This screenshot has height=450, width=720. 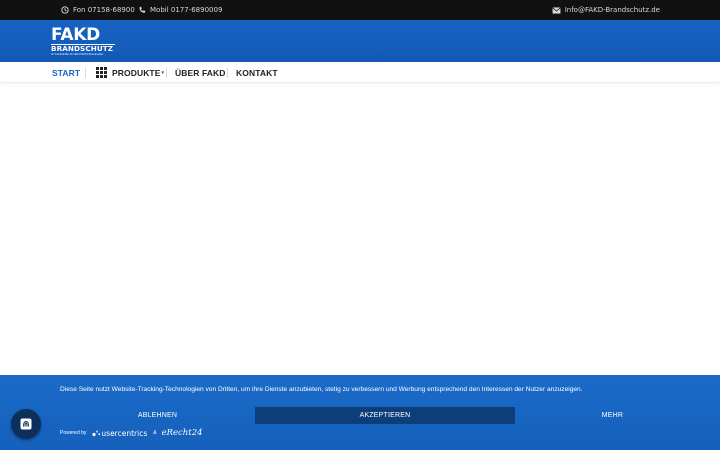 I want to click on logo-subtitle: BRANDSCHUTZ, so click(x=83, y=48).